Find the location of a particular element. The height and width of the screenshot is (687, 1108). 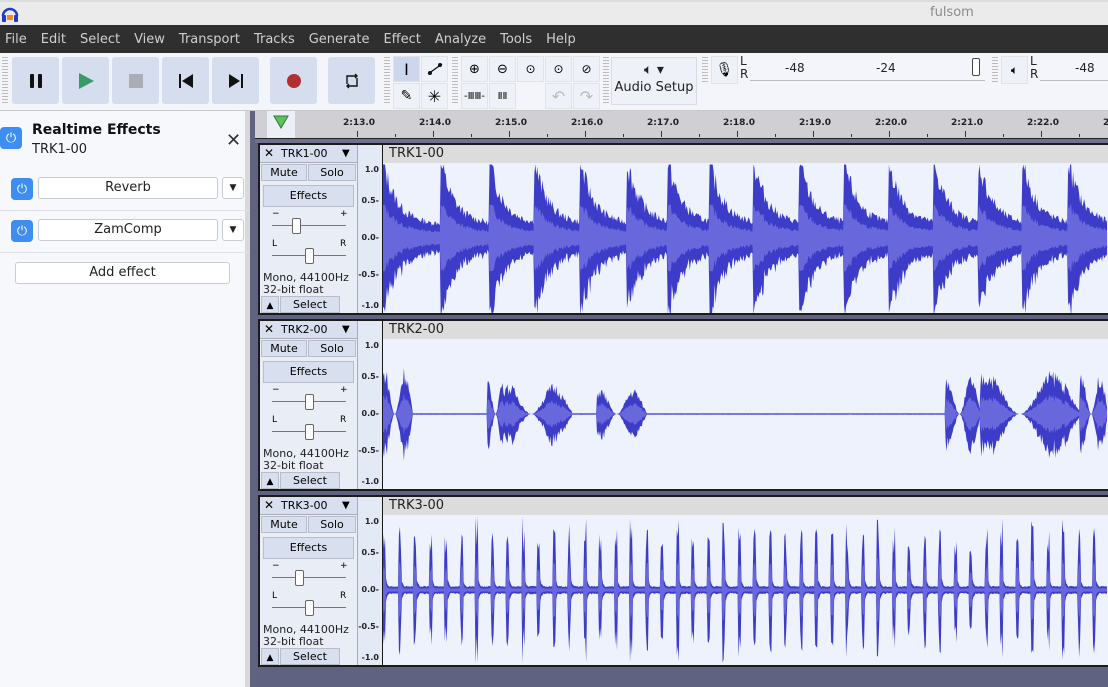

amplitude-tick: 0.5- is located at coordinates (370, 200).